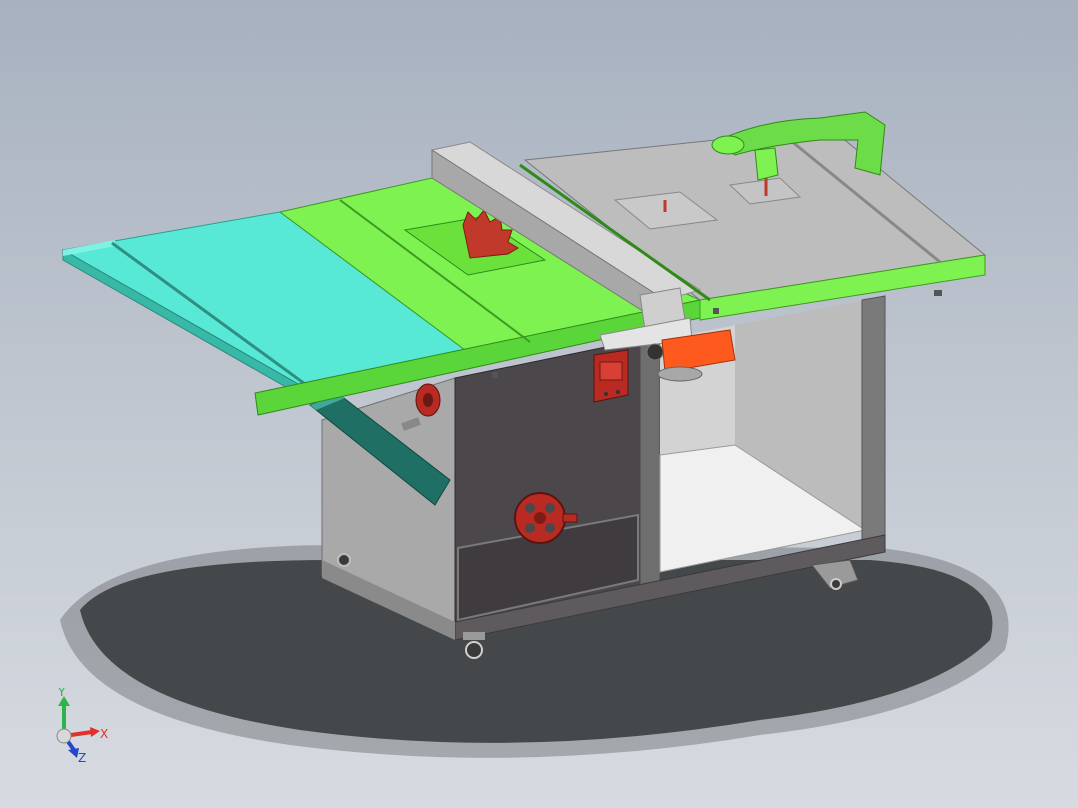  I want to click on x-axis-label: X, so click(104, 734).